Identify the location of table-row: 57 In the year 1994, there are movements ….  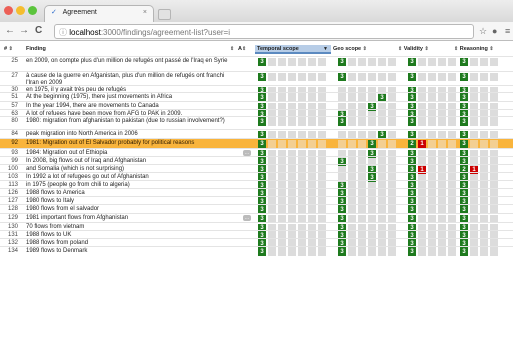
(256, 106).